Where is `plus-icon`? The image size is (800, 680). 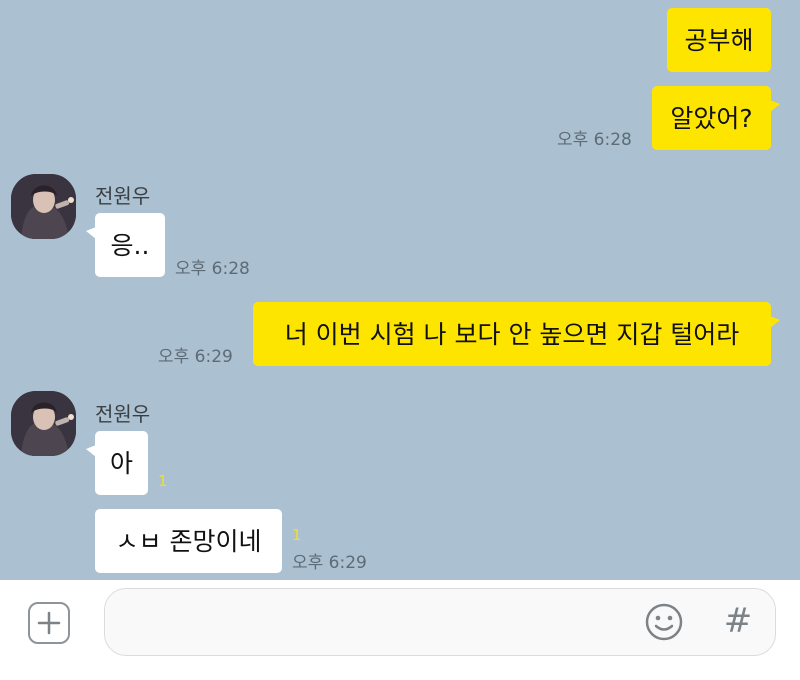 plus-icon is located at coordinates (49, 623).